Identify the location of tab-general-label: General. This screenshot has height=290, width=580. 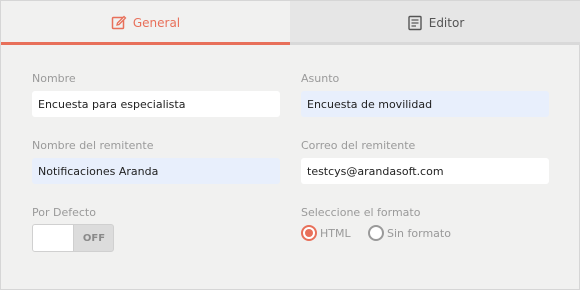
(156, 23).